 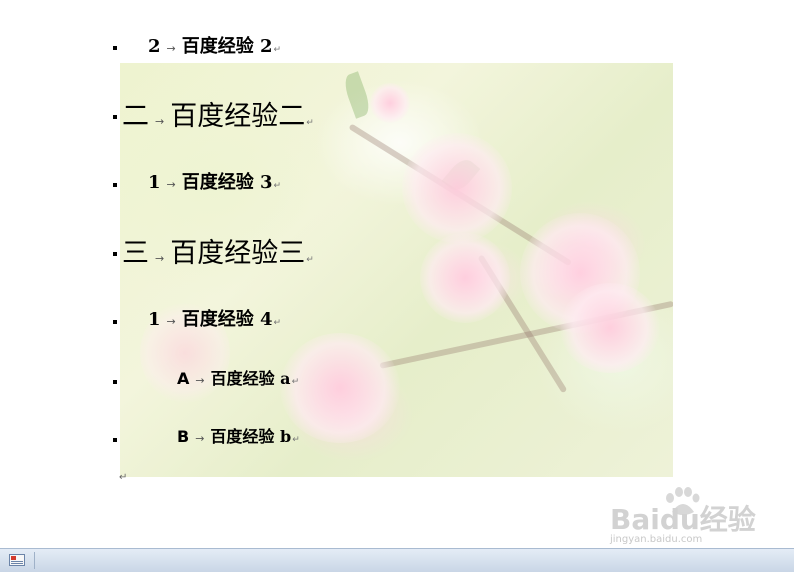 What do you see at coordinates (183, 436) in the screenshot?
I see `item-number: B` at bounding box center [183, 436].